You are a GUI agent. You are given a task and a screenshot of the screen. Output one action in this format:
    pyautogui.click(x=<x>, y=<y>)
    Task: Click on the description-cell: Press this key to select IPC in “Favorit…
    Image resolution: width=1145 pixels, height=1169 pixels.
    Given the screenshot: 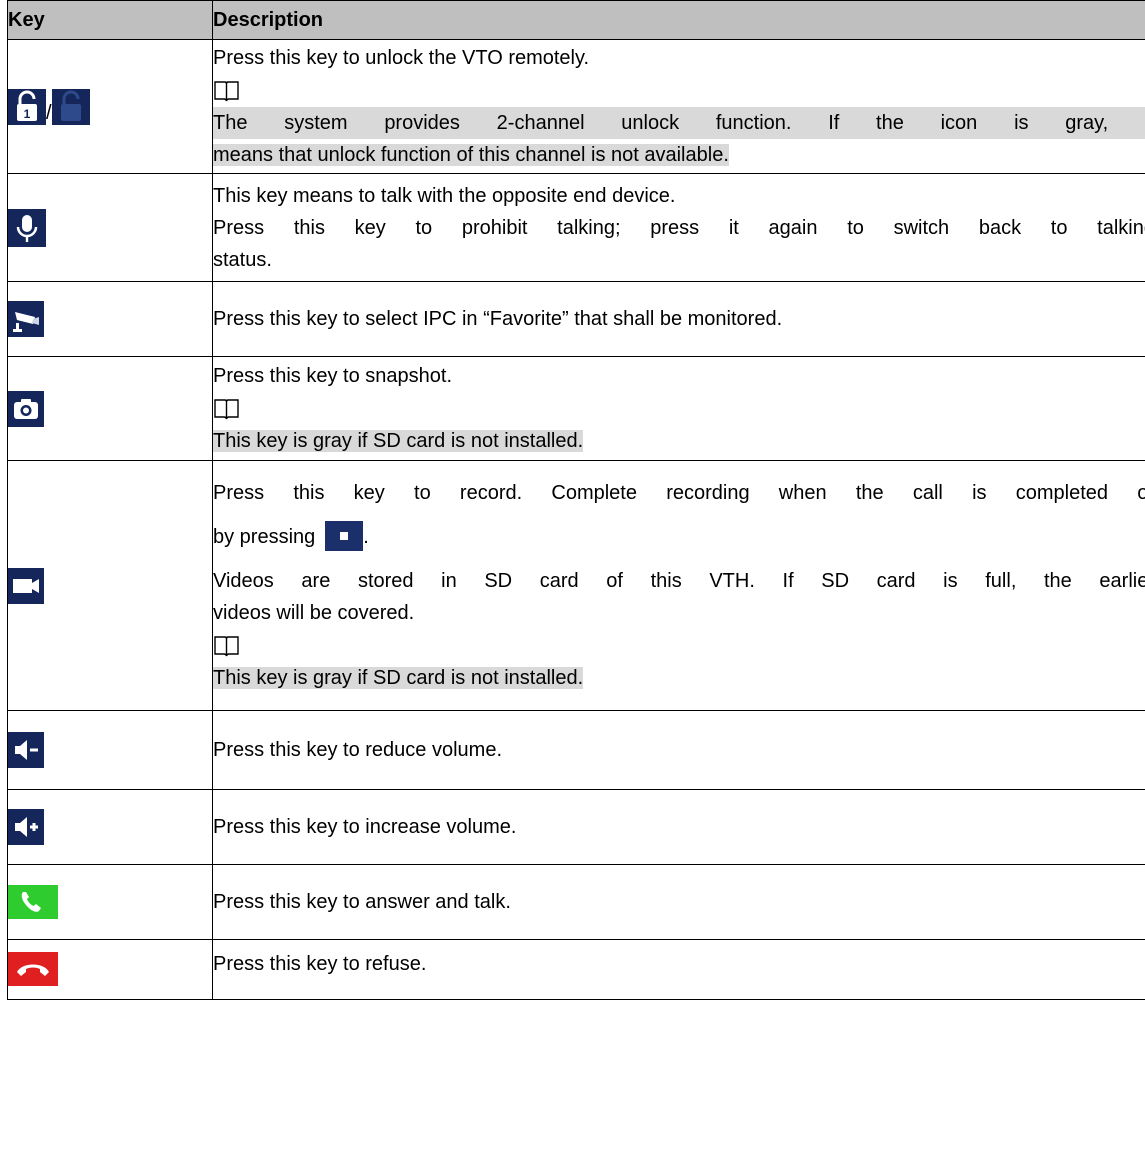 What is the action you would take?
    pyautogui.click(x=678, y=319)
    